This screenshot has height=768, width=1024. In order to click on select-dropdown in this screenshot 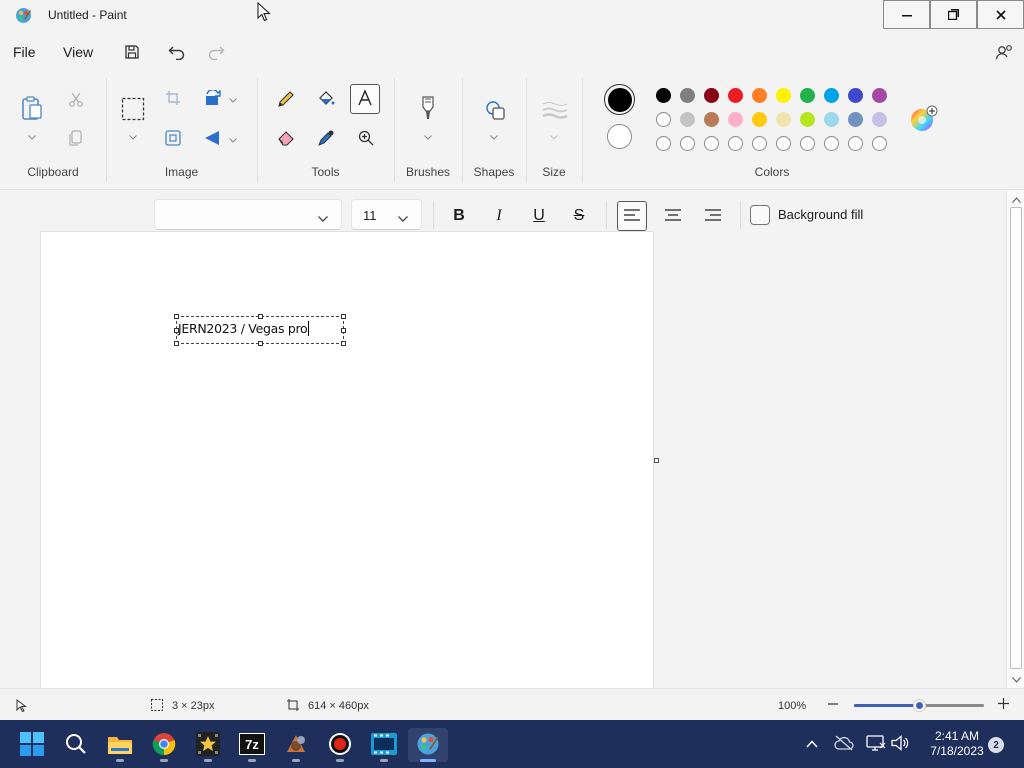, I will do `click(133, 136)`.